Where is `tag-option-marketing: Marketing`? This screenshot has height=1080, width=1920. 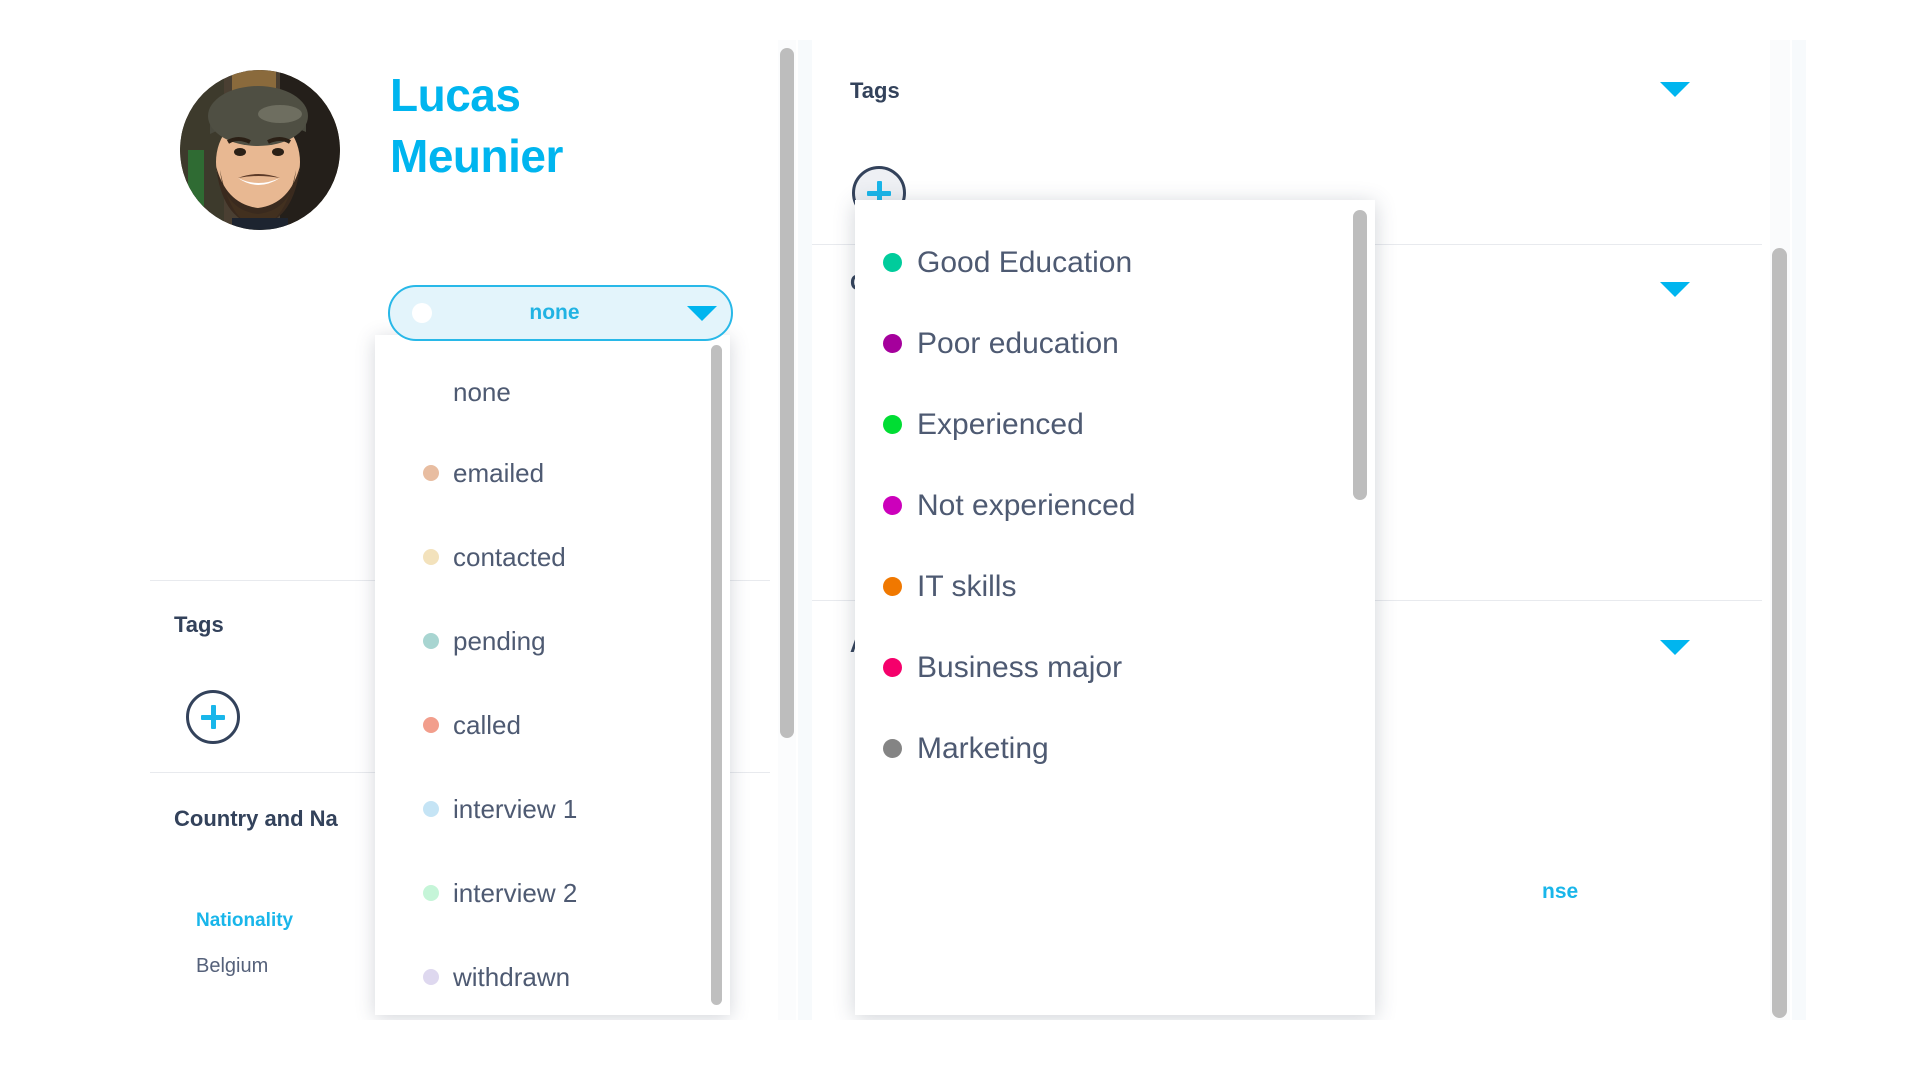
tag-option-marketing: Marketing is located at coordinates (1115, 748).